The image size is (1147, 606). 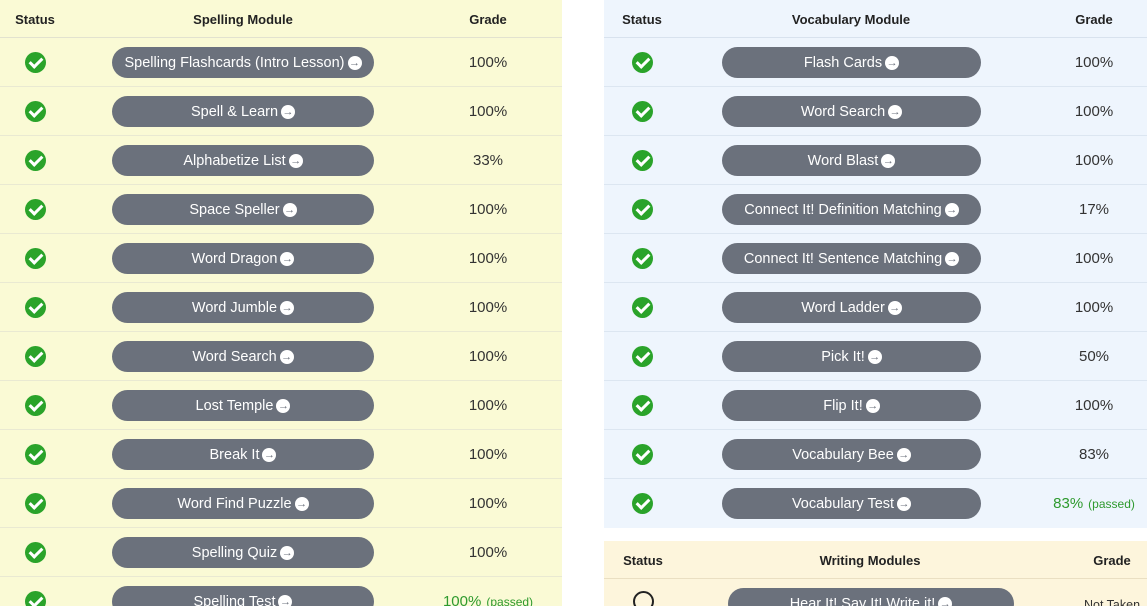 What do you see at coordinates (851, 503) in the screenshot?
I see `module-launch-button: Vocabulary Test →` at bounding box center [851, 503].